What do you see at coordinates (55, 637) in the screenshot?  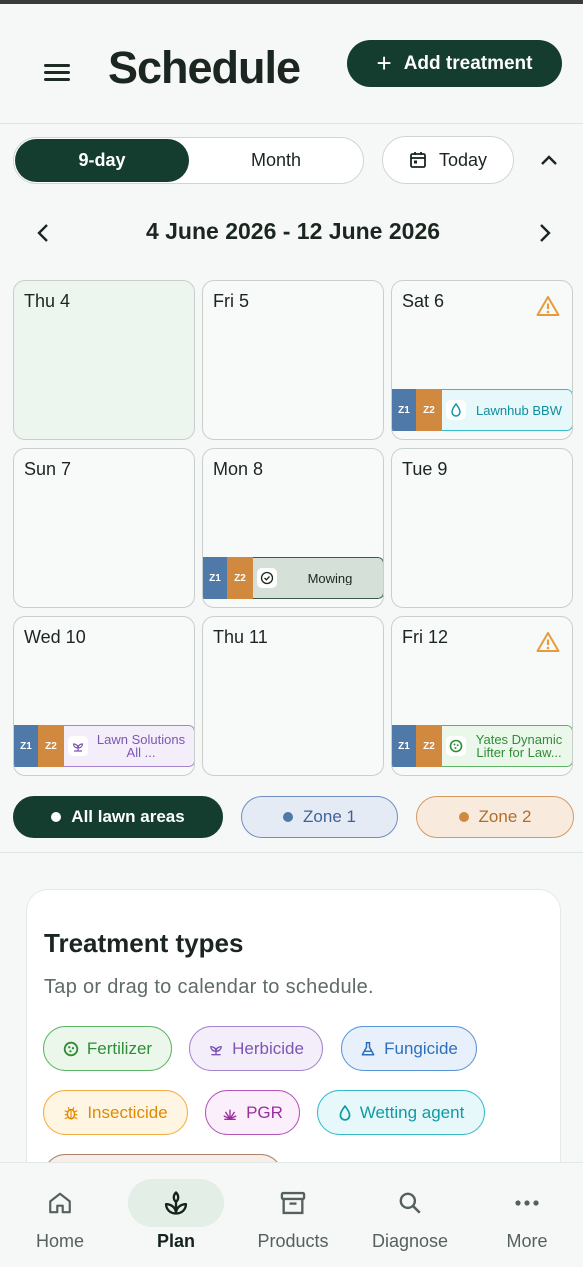 I see `day-label: Wed 10` at bounding box center [55, 637].